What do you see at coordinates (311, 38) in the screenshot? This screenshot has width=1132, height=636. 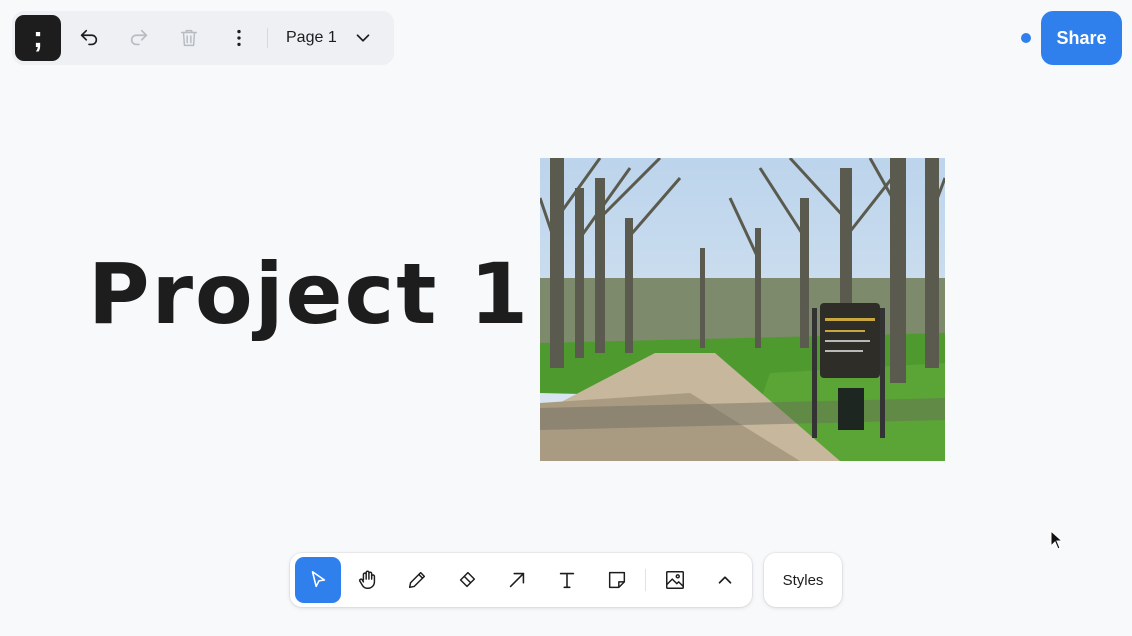 I see `page-name: Page 1` at bounding box center [311, 38].